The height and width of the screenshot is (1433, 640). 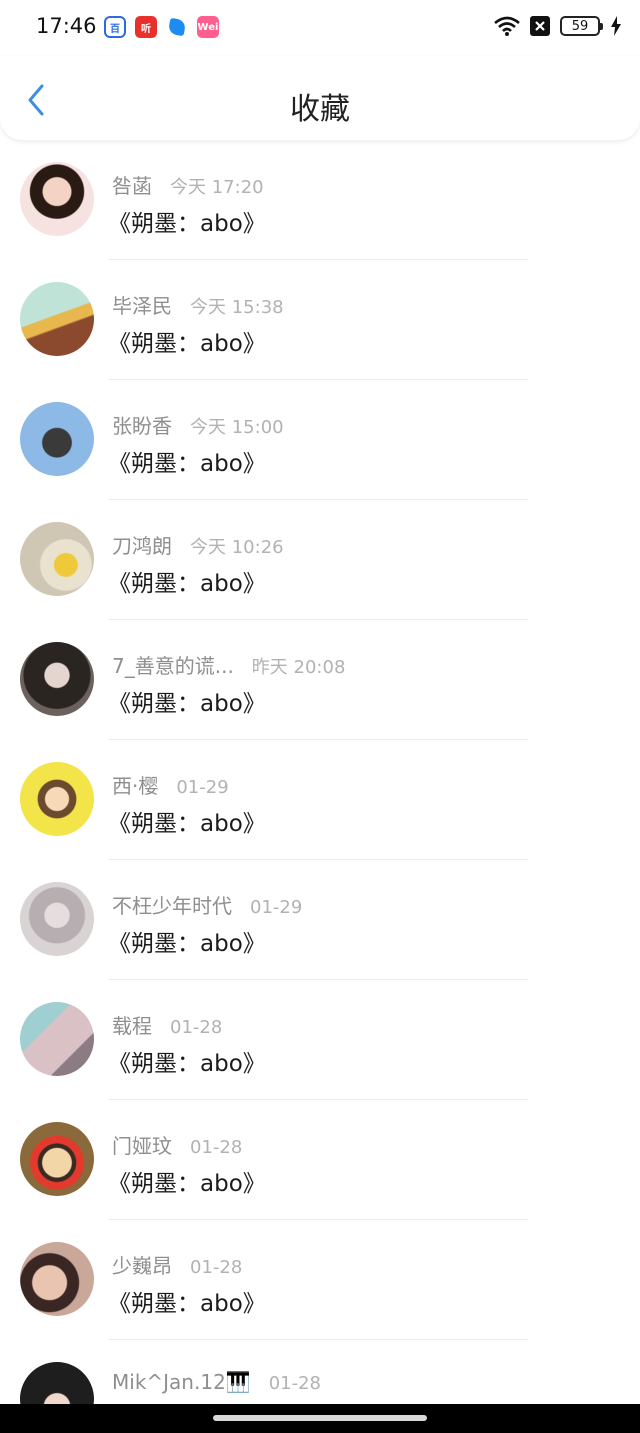 I want to click on no-sim-icon, so click(x=540, y=26).